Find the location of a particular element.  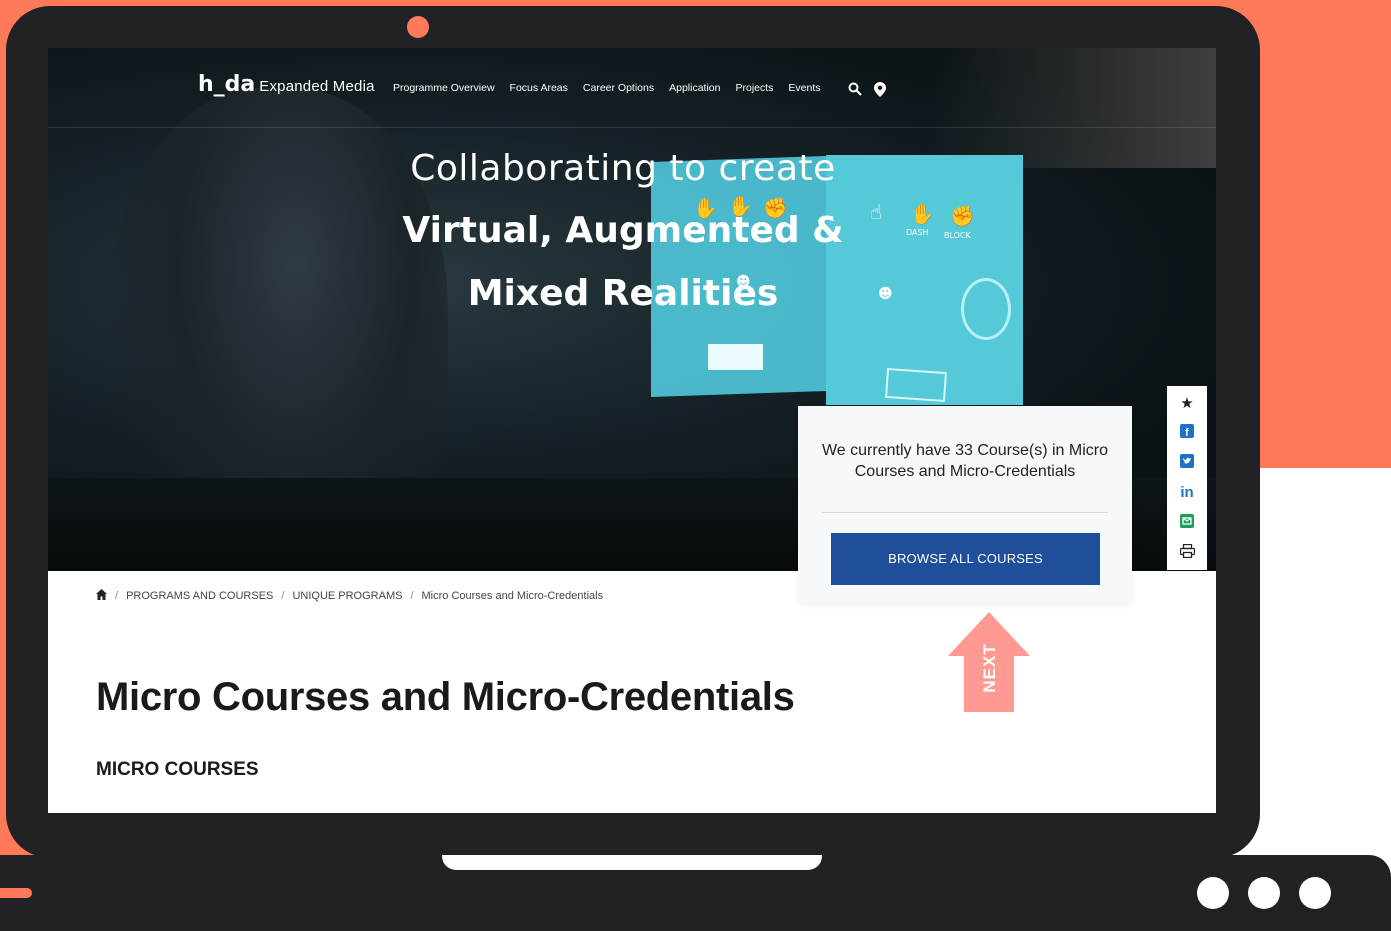

menu-item-career-options: Career Options is located at coordinates (618, 88).